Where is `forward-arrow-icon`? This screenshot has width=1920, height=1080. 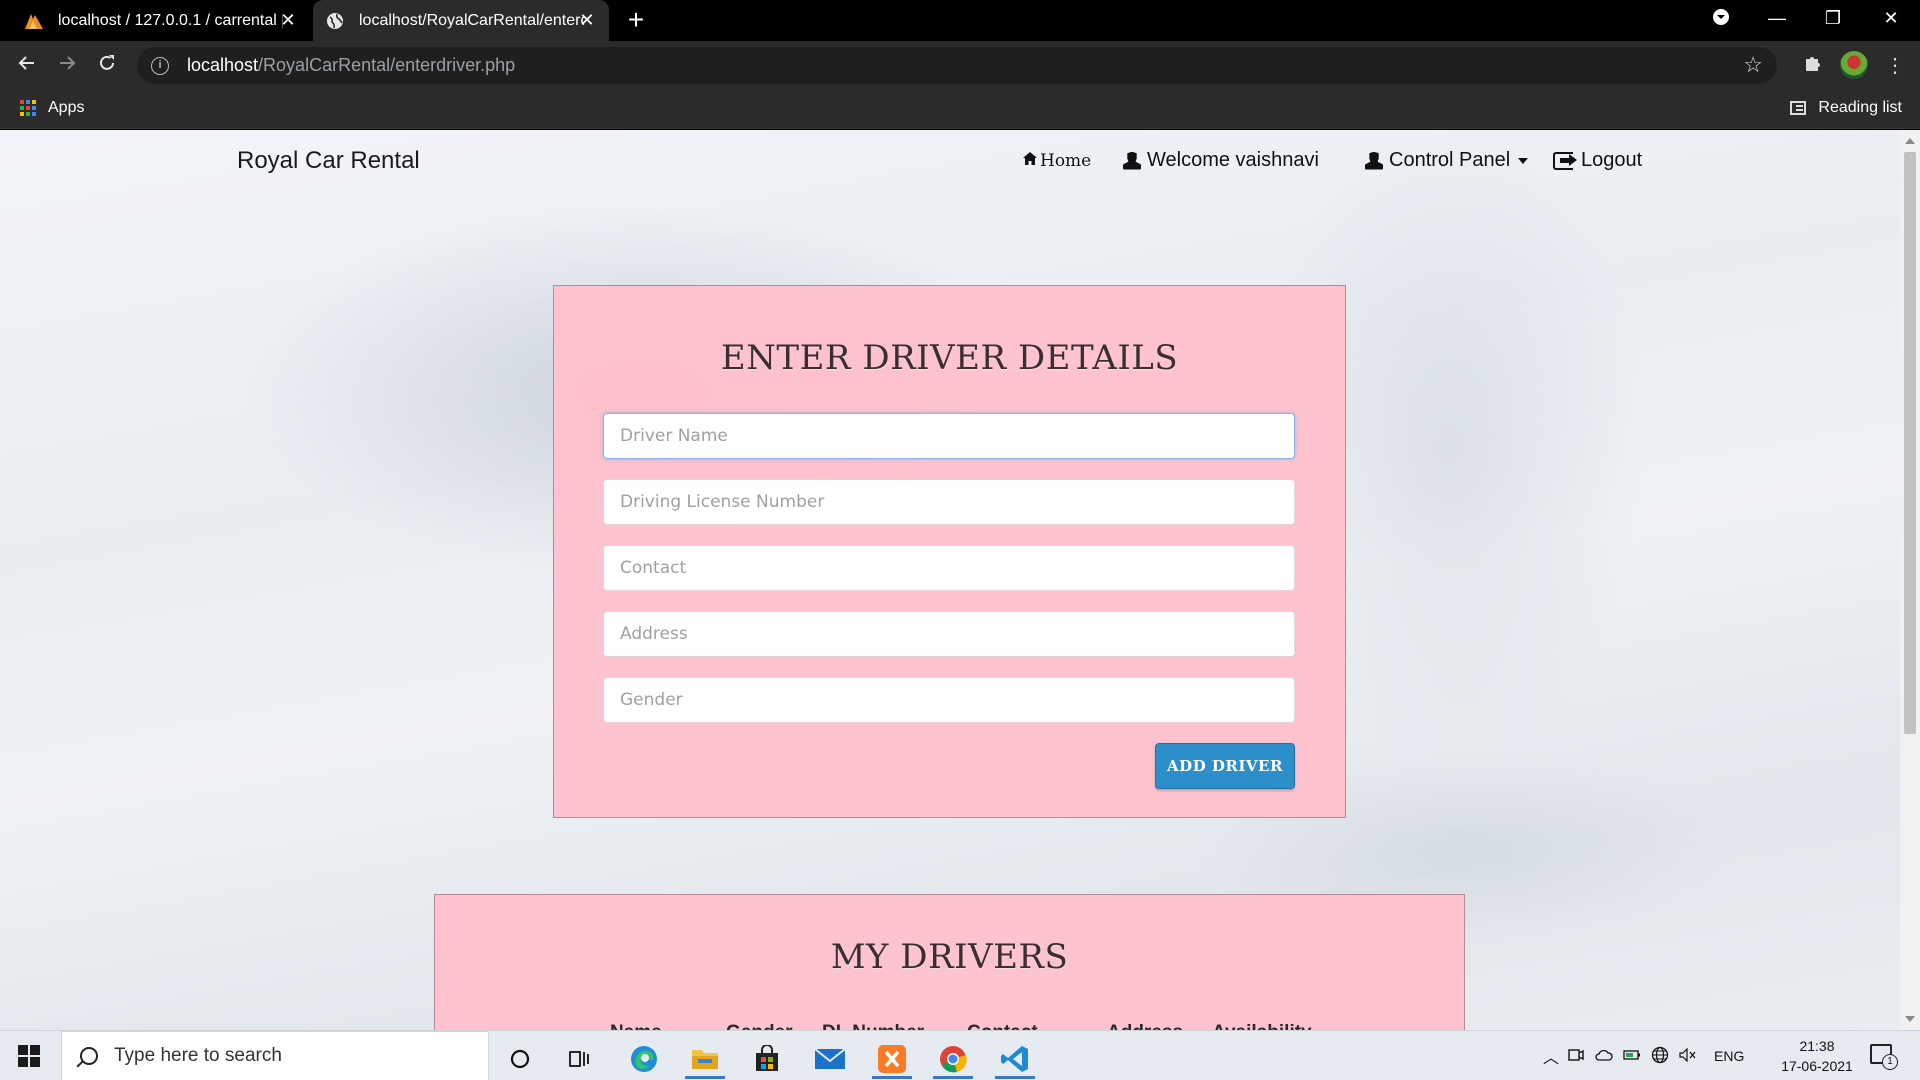
forward-arrow-icon is located at coordinates (67, 66).